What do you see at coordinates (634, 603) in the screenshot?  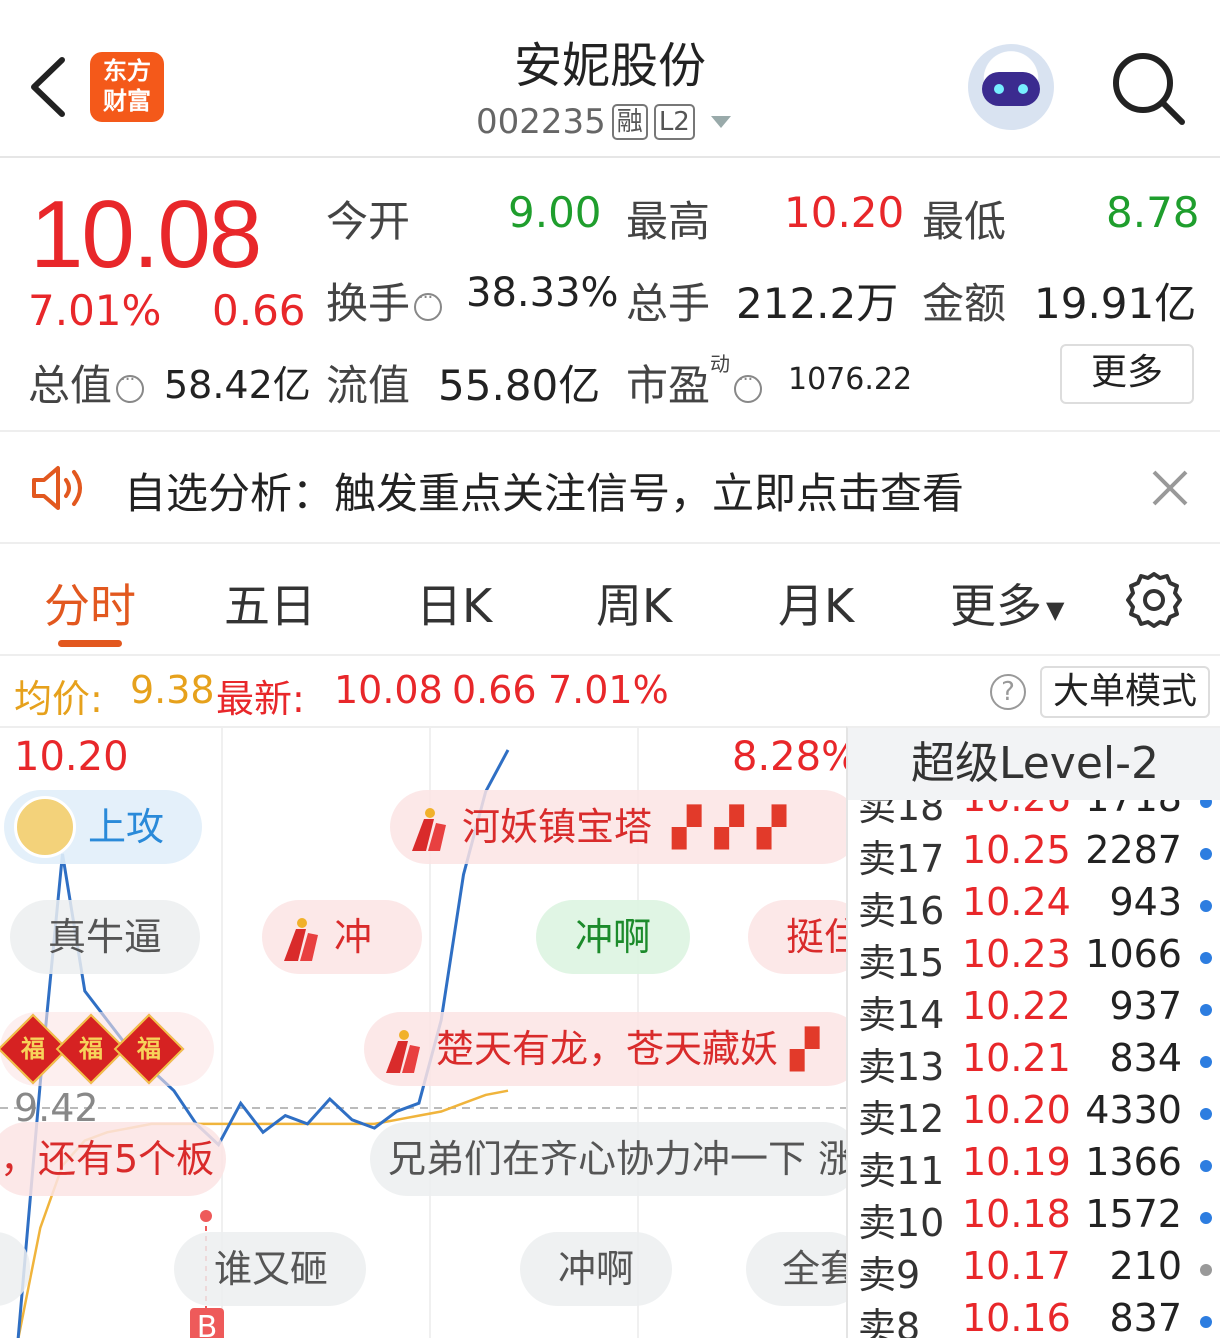 I see `tab-weekly-k: 周K` at bounding box center [634, 603].